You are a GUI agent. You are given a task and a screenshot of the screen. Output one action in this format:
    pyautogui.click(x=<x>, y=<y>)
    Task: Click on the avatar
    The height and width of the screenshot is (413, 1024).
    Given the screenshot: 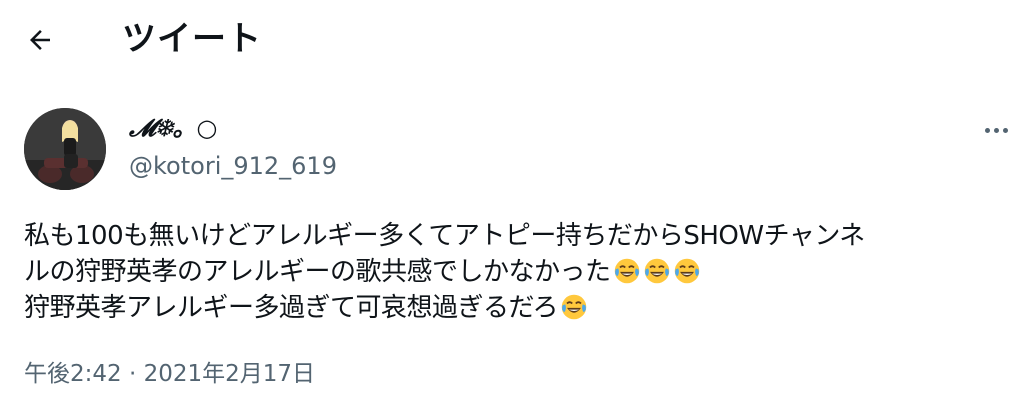 What is the action you would take?
    pyautogui.click(x=65, y=149)
    